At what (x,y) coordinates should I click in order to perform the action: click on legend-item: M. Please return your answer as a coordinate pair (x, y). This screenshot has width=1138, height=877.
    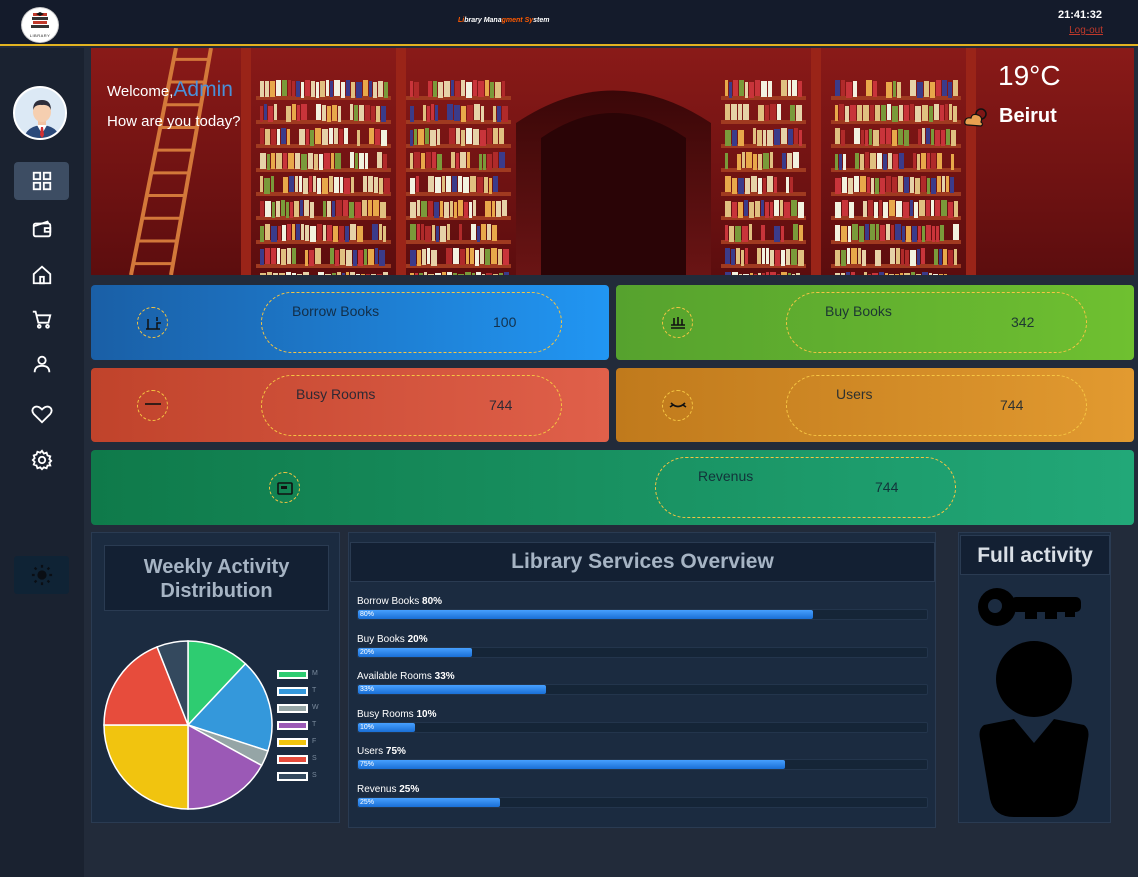
    Looking at the image, I should click on (302, 675).